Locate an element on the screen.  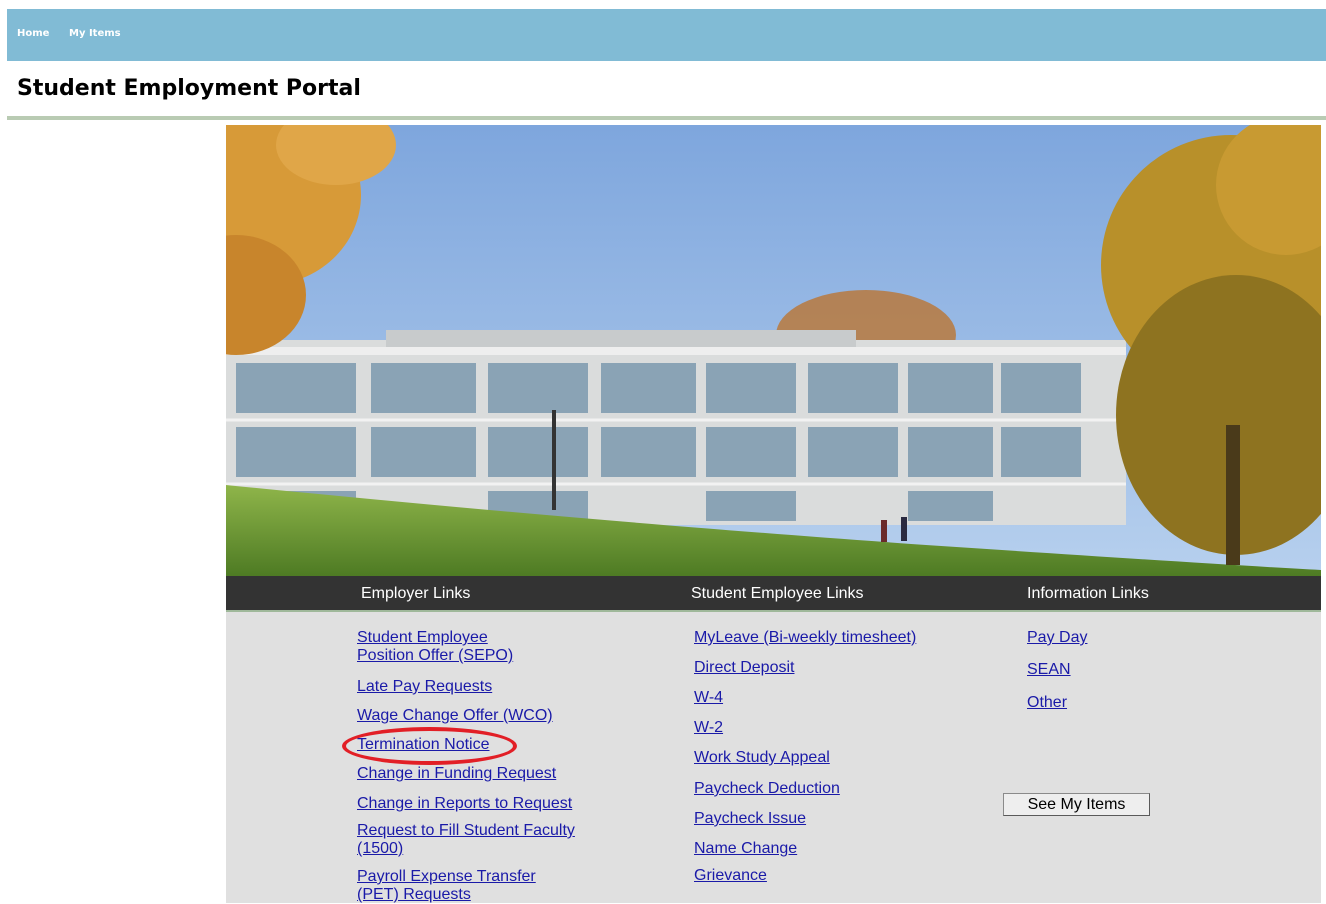
top-nav-bar: Home My Items is located at coordinates (666, 35).